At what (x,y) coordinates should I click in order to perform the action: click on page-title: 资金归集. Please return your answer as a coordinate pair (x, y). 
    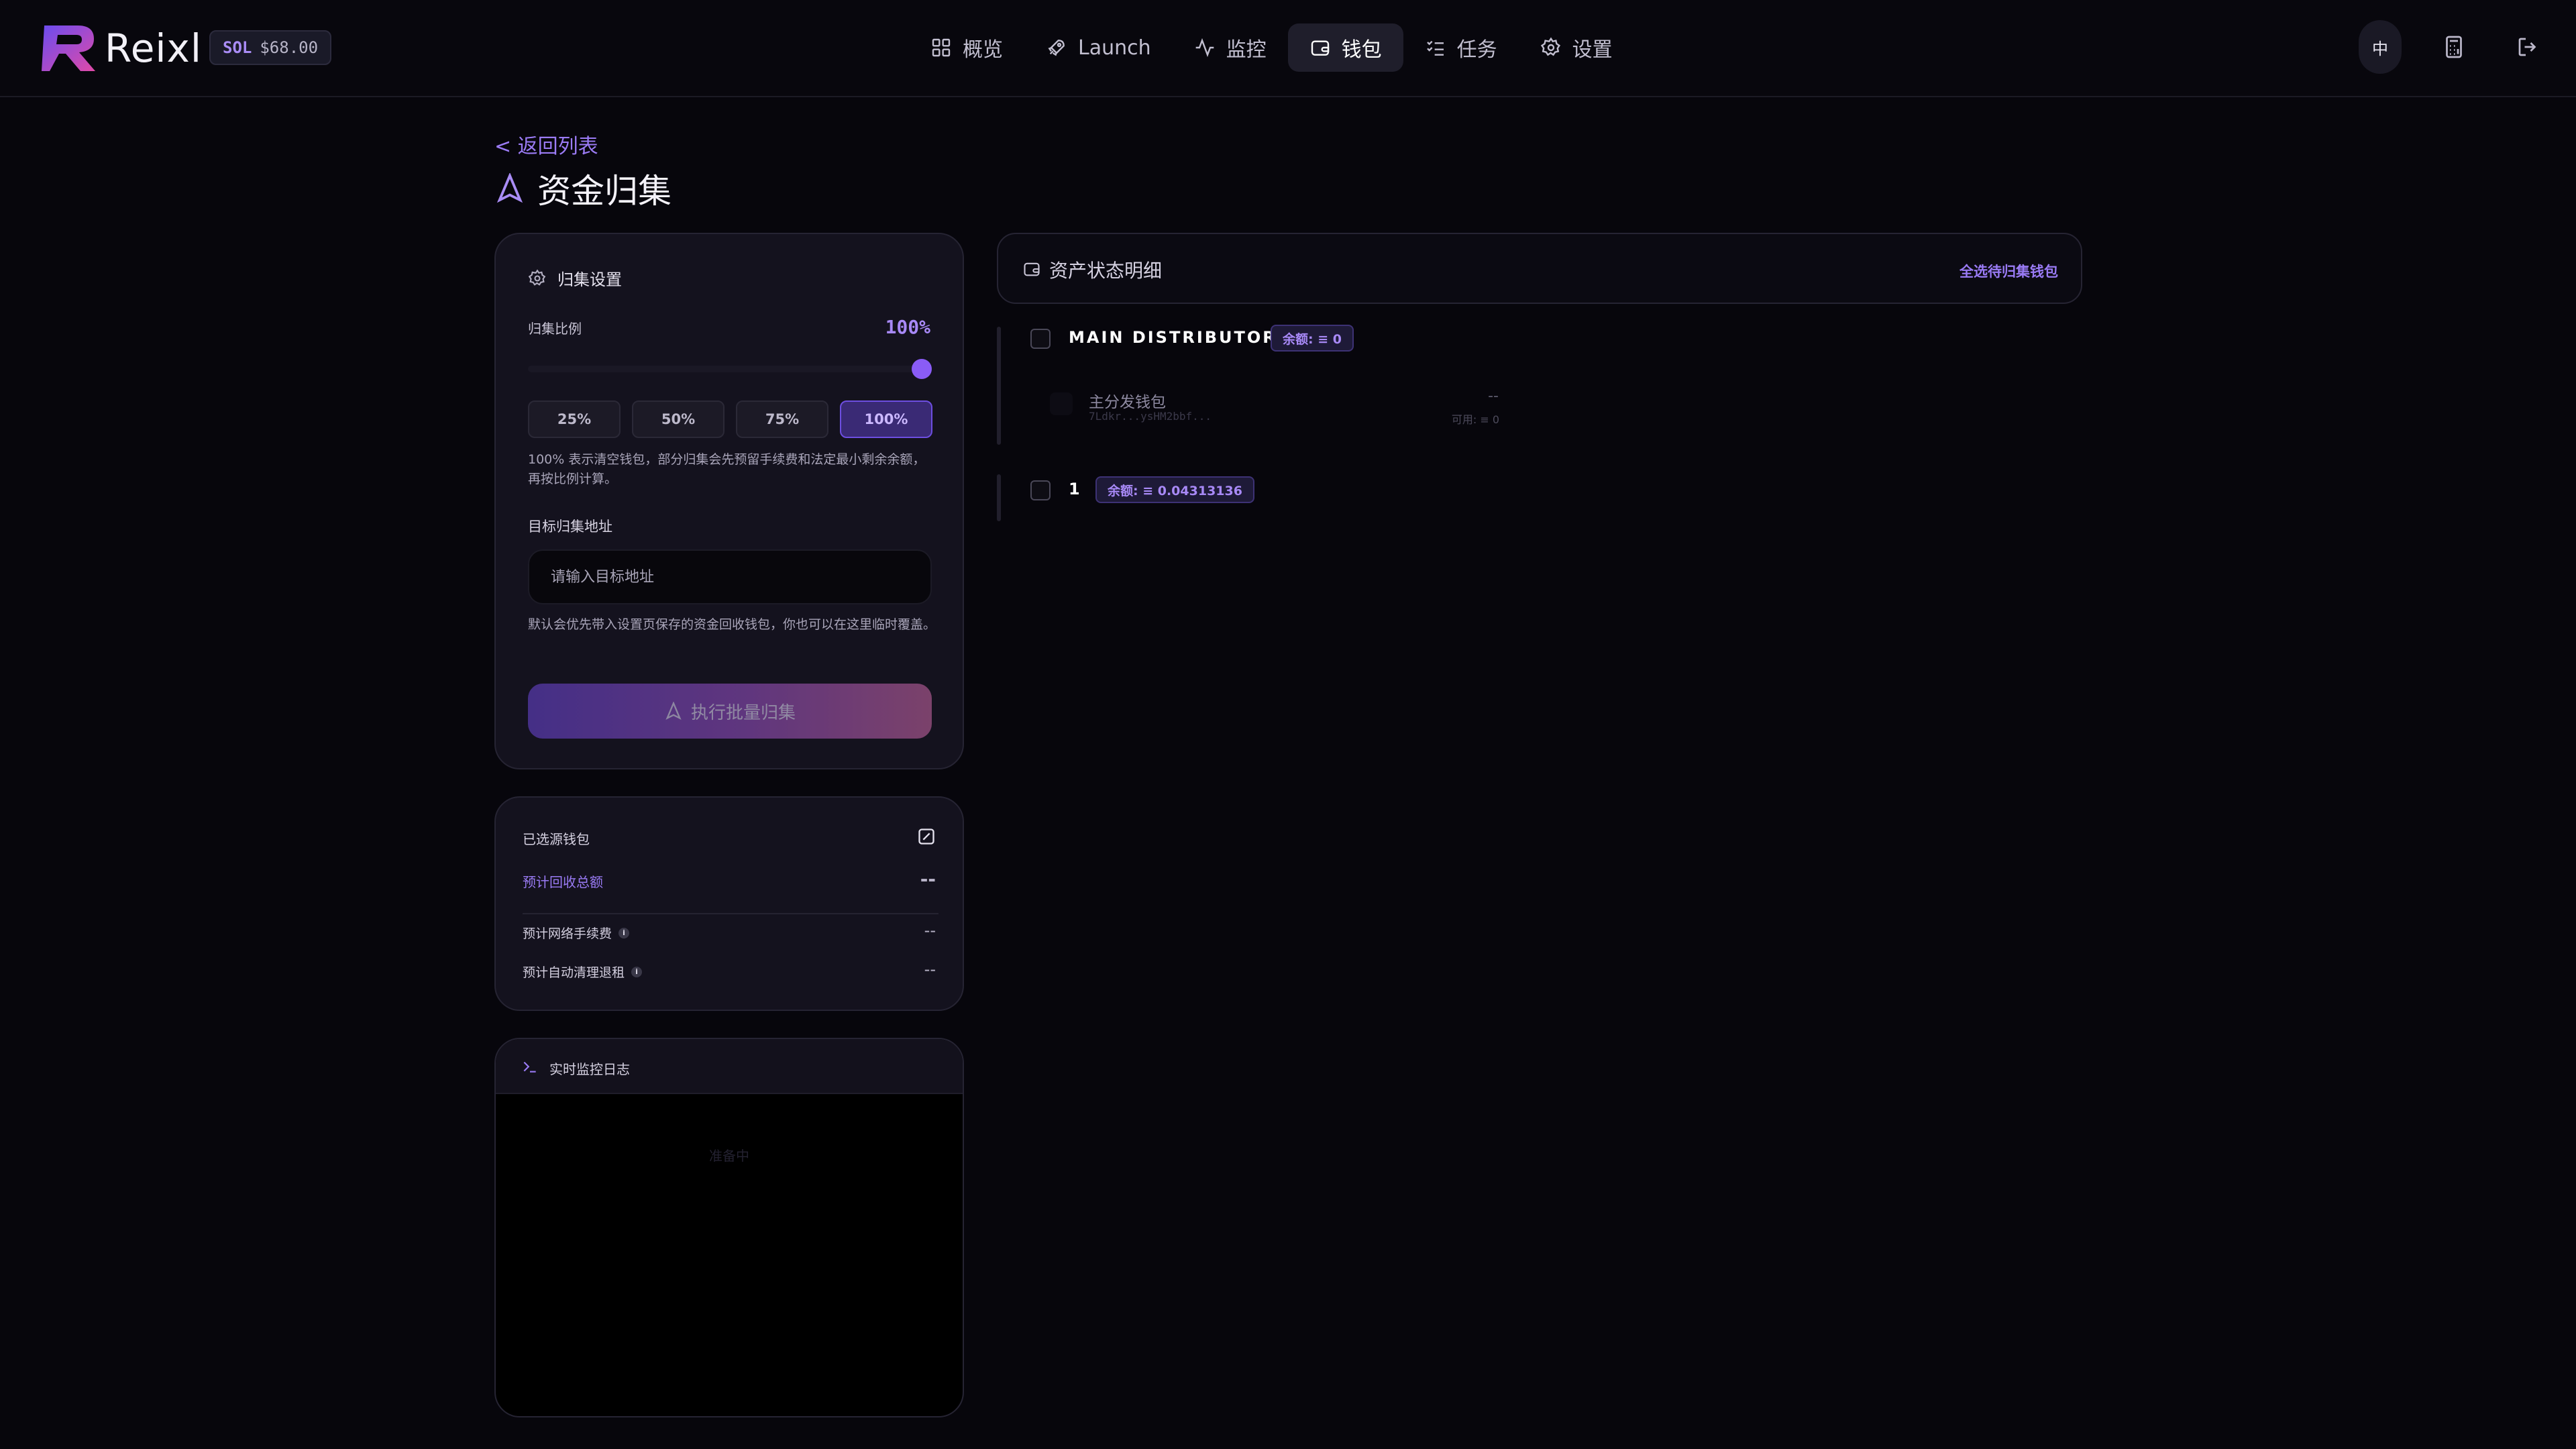
    Looking at the image, I should click on (583, 188).